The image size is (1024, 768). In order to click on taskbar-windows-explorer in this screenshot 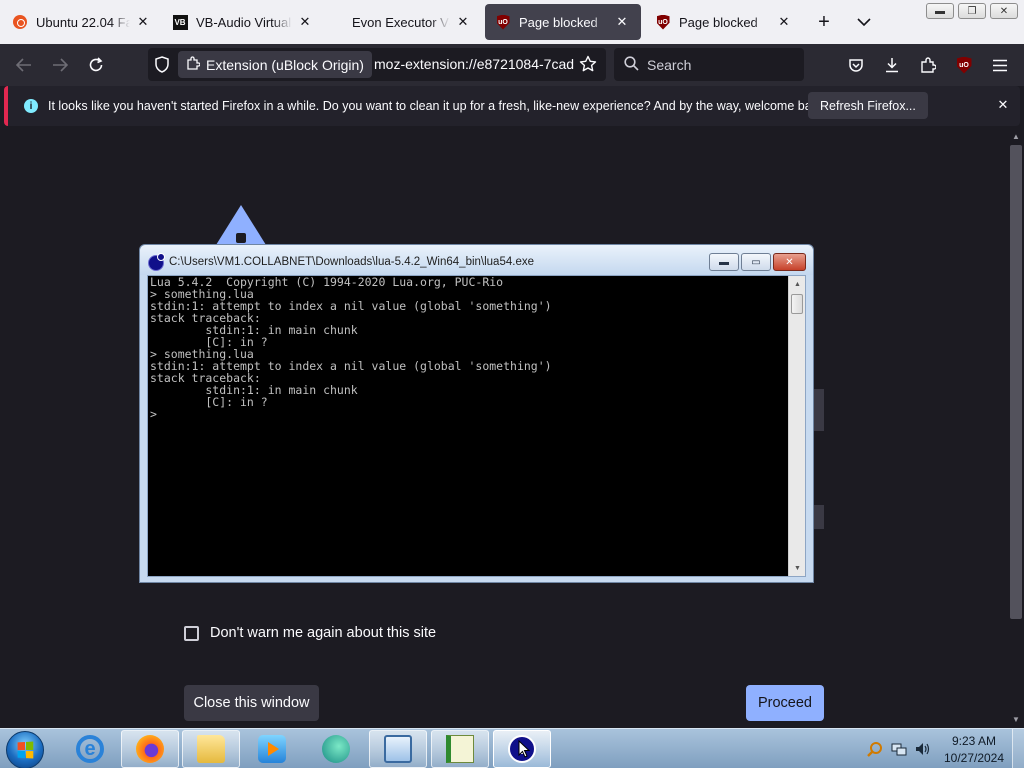, I will do `click(211, 749)`.